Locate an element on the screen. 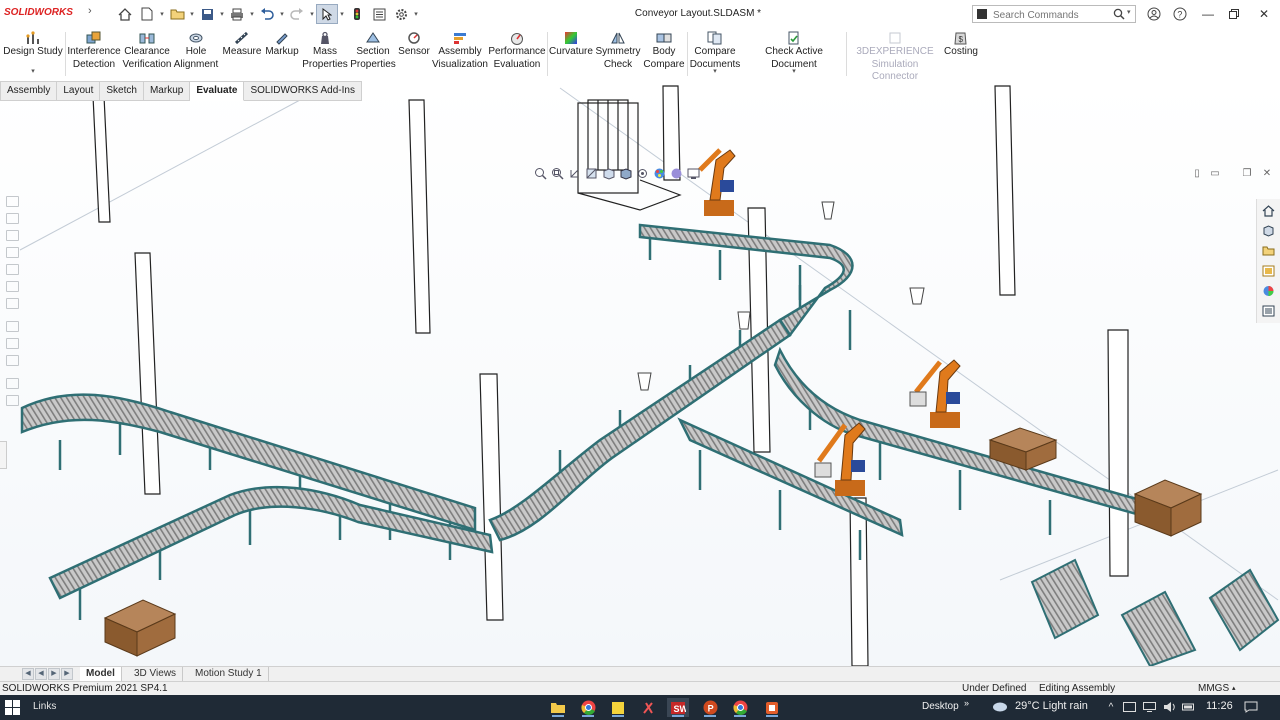  previous-view-icon is located at coordinates (574, 173).